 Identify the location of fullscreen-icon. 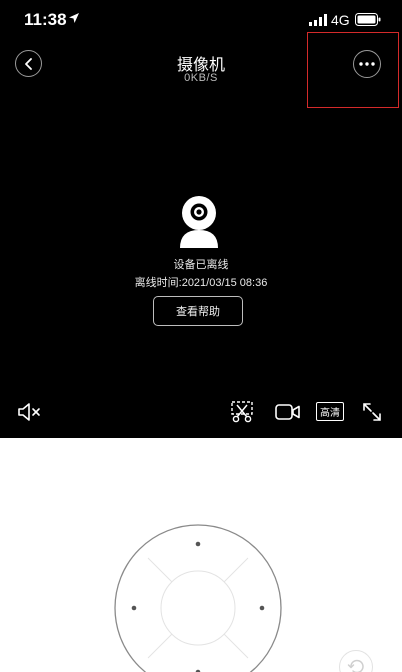
(372, 412).